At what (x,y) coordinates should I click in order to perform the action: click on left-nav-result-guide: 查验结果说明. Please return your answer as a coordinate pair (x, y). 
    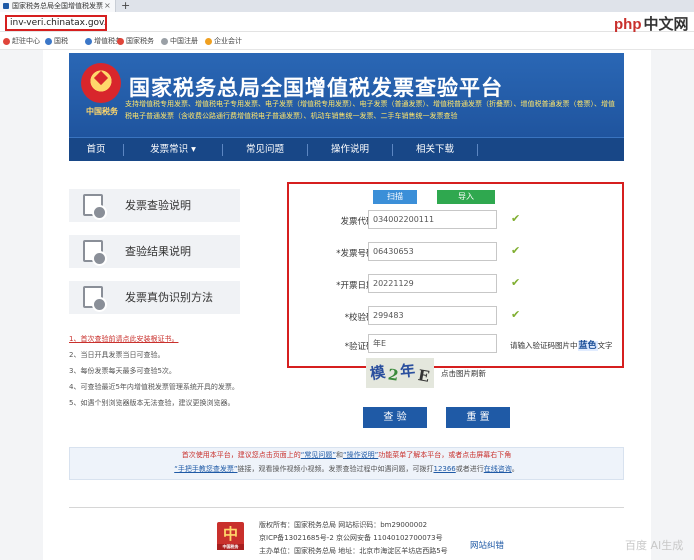
    Looking at the image, I should click on (154, 251).